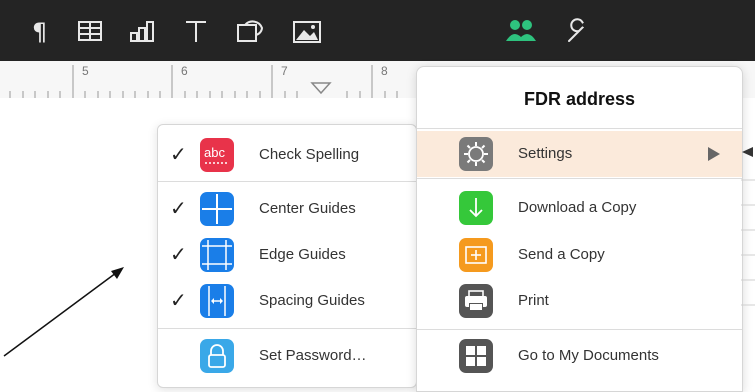 The height and width of the screenshot is (392, 755). What do you see at coordinates (476, 255) in the screenshot?
I see `send-copy-icon` at bounding box center [476, 255].